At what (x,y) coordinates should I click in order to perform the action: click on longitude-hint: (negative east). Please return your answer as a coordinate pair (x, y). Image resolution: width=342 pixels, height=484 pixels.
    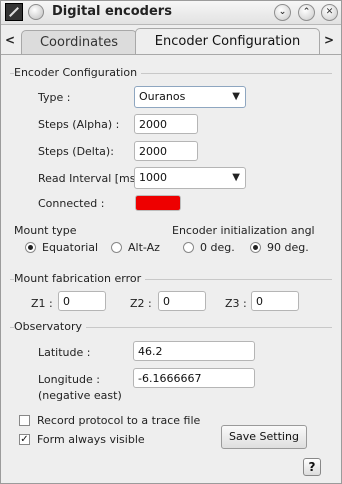
    Looking at the image, I should click on (80, 395).